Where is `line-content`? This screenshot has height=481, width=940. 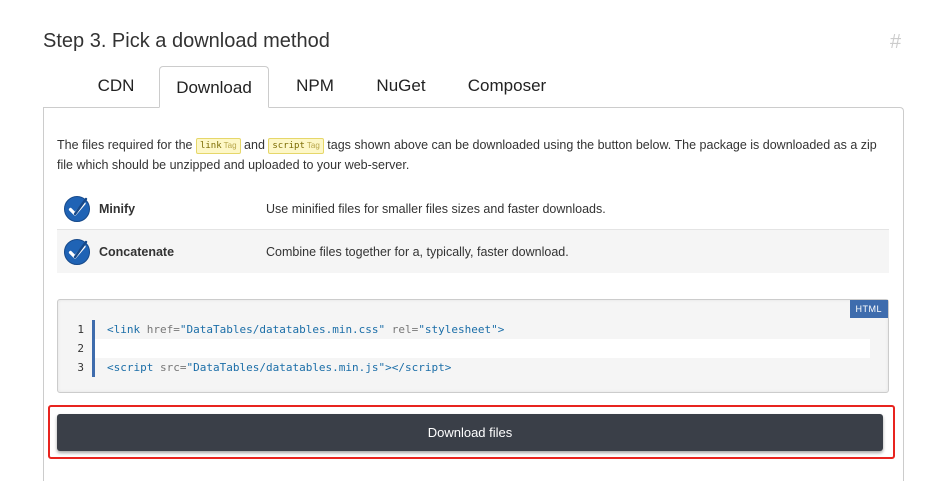
line-content is located at coordinates (482, 348).